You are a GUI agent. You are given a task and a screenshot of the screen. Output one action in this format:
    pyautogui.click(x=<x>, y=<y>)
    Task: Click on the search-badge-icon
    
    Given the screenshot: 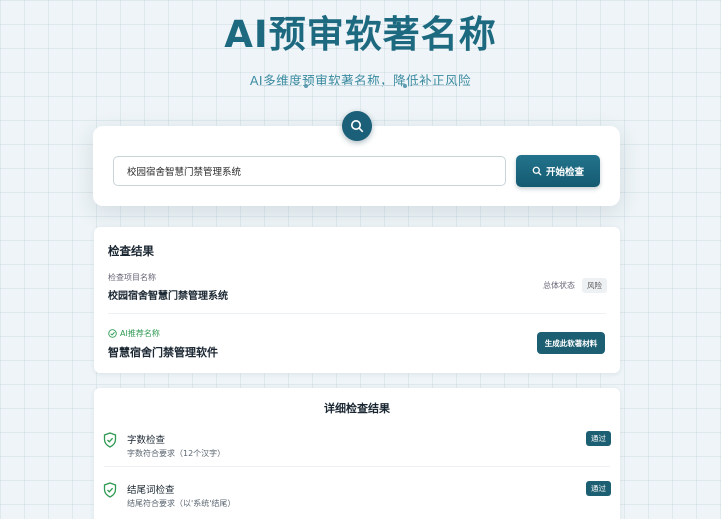 What is the action you would take?
    pyautogui.click(x=357, y=126)
    